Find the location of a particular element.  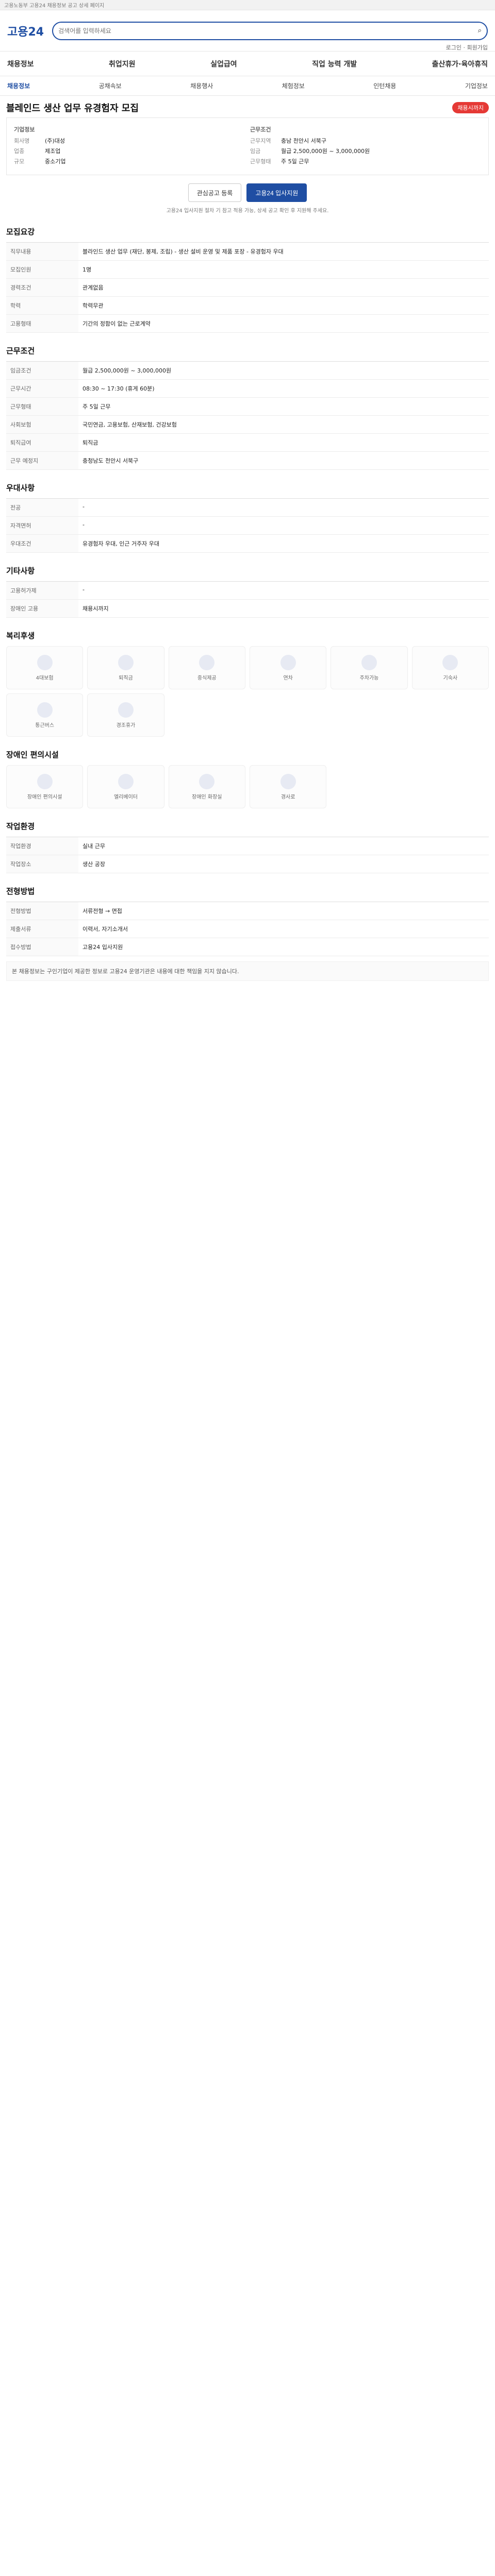

section-prefer-title: 우대사항 is located at coordinates (20, 488).